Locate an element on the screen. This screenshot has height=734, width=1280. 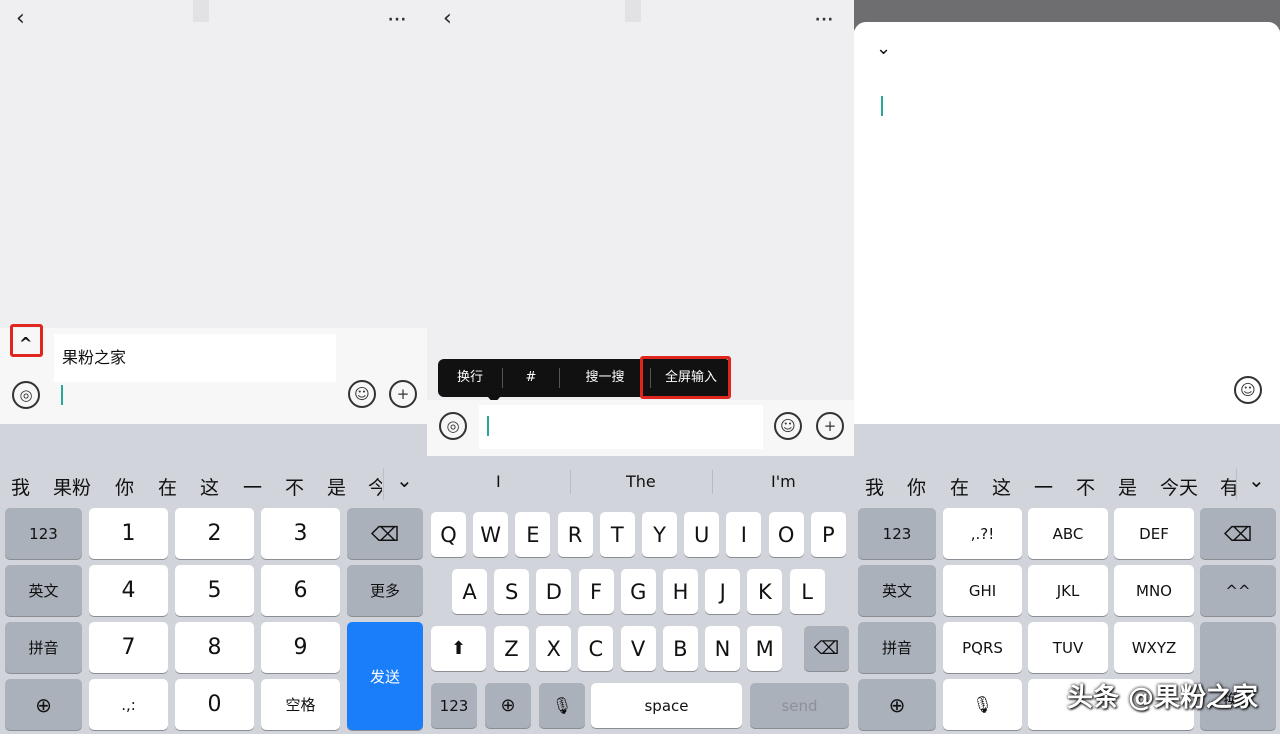
key-punctuation: ,.?! is located at coordinates (982, 533).